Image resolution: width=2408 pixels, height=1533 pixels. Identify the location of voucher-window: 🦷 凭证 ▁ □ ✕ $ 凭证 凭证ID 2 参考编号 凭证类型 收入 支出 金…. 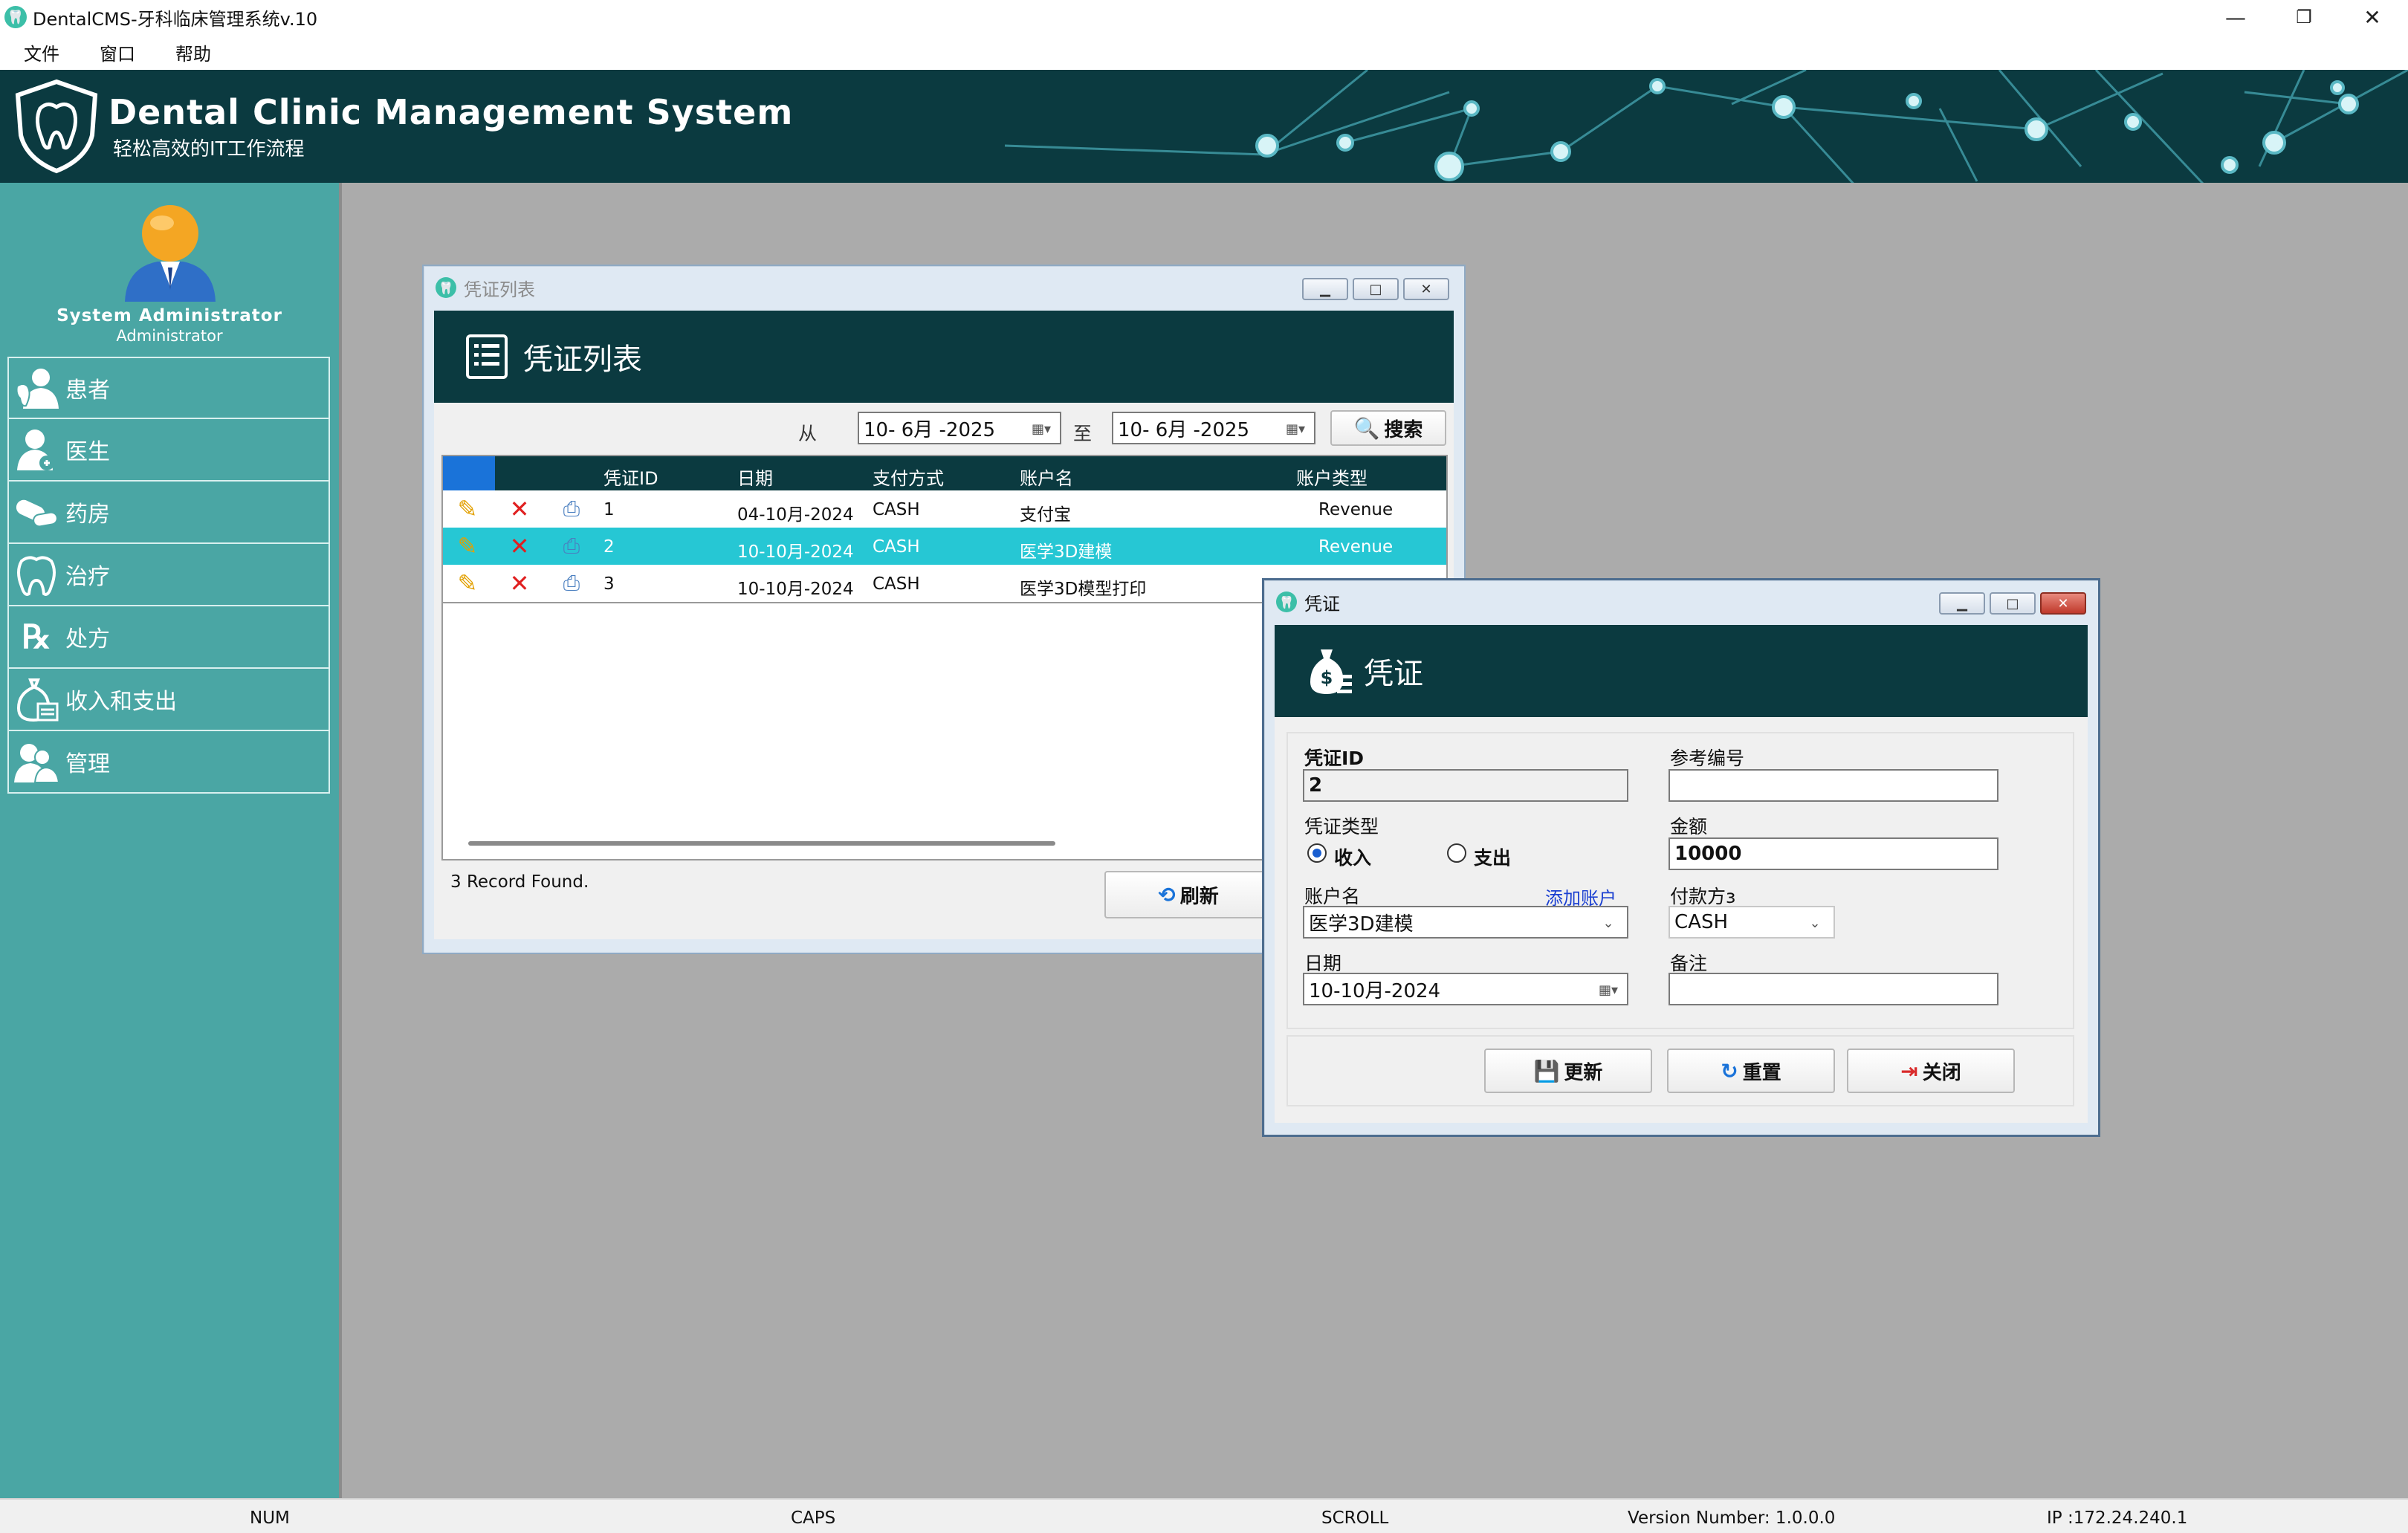
(1681, 858).